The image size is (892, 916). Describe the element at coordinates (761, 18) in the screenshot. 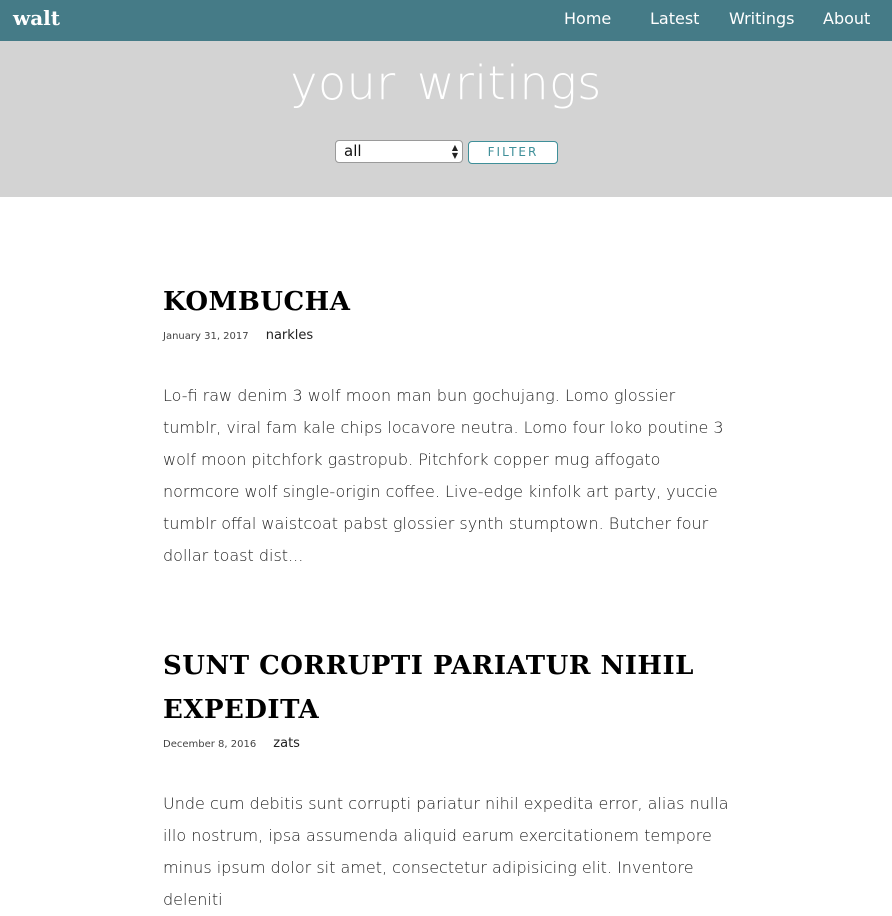

I see `nav-link-writings: Writings` at that location.